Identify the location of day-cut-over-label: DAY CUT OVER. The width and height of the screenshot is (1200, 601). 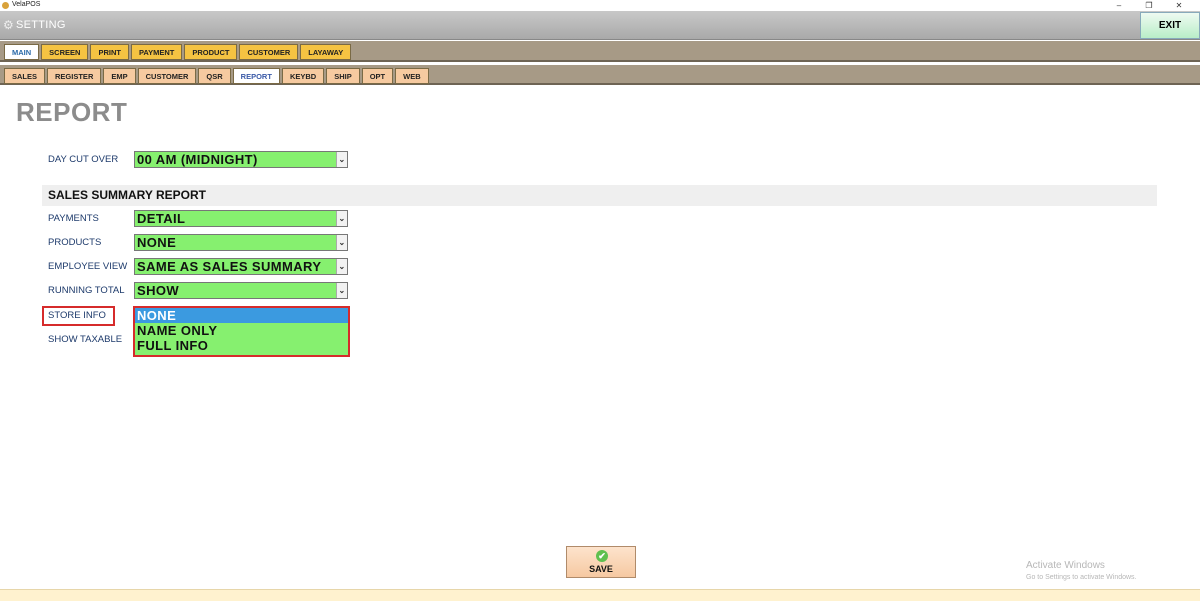
(83, 159).